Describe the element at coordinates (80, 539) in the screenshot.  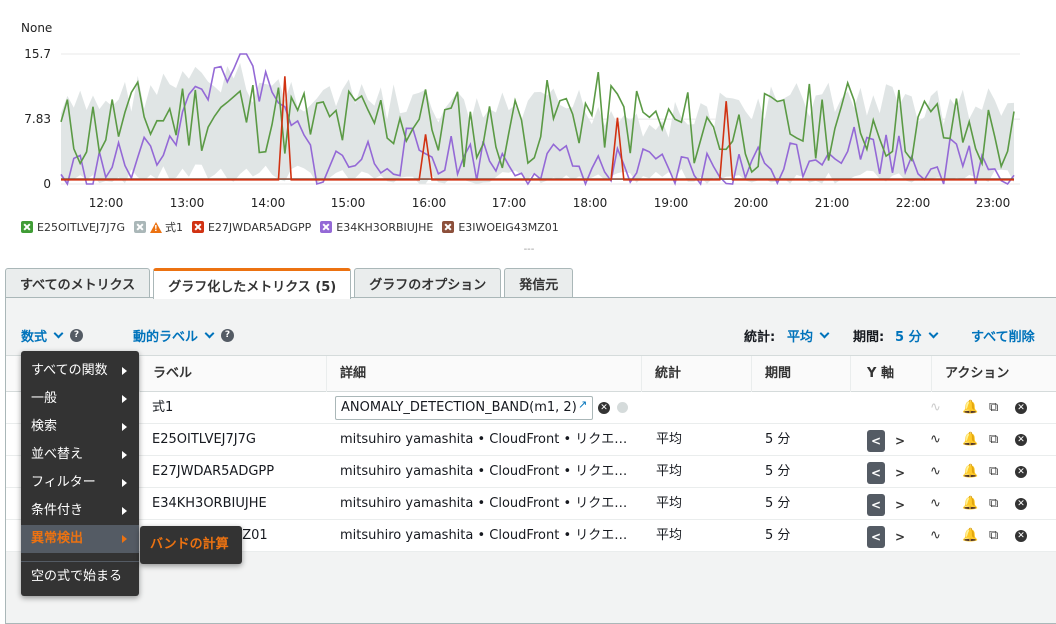
I see `menu-item-anomaly-detection: 異常検出` at that location.